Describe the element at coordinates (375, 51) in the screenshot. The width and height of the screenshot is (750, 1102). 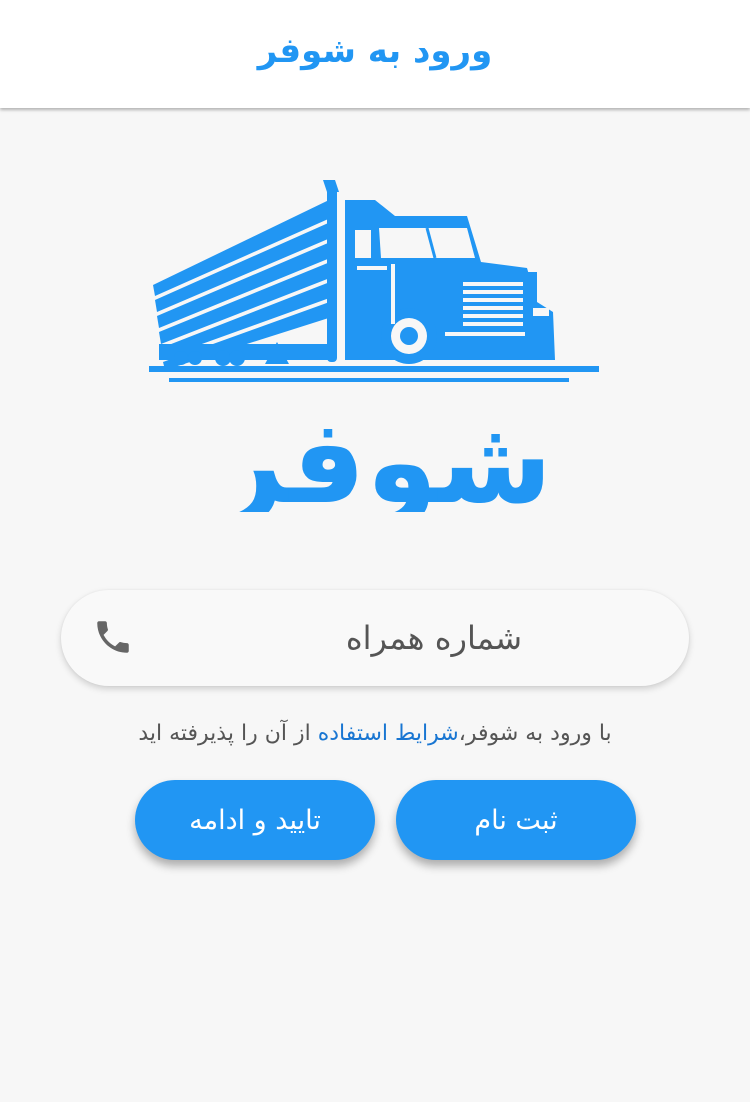
I see `page-title: ورود به شوفر` at that location.